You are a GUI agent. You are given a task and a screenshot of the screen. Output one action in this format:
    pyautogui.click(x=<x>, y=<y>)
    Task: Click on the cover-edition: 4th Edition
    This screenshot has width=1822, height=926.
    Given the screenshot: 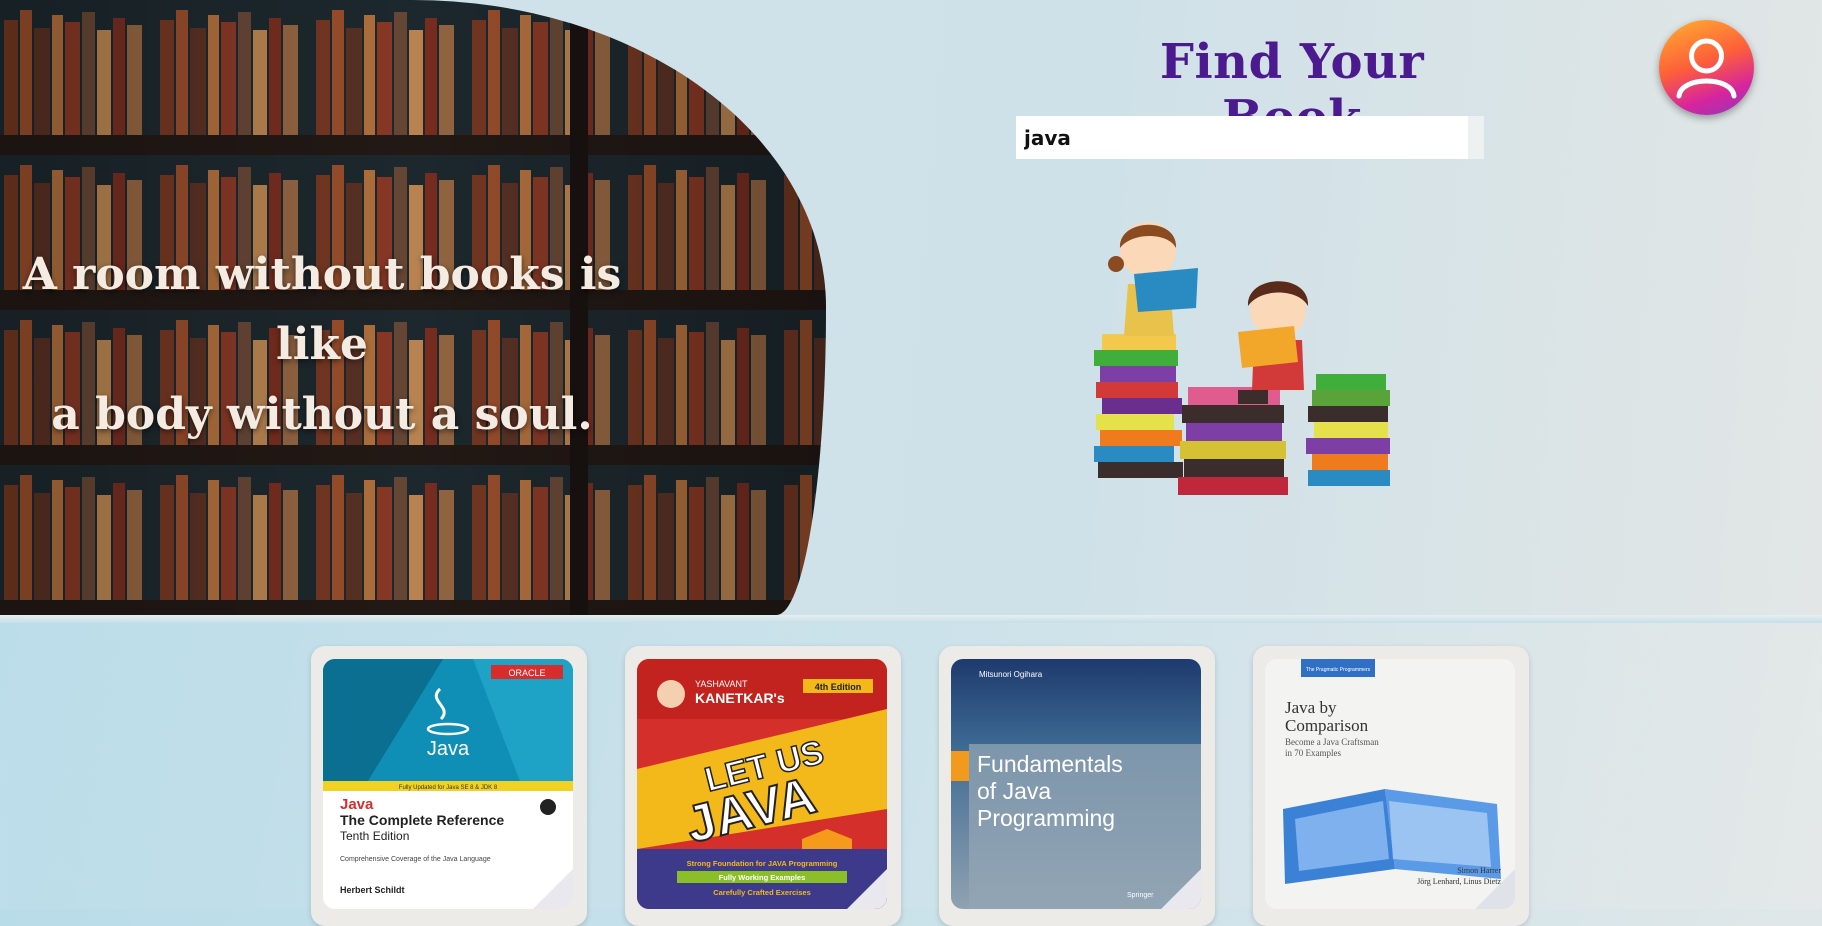 What is the action you would take?
    pyautogui.click(x=838, y=687)
    